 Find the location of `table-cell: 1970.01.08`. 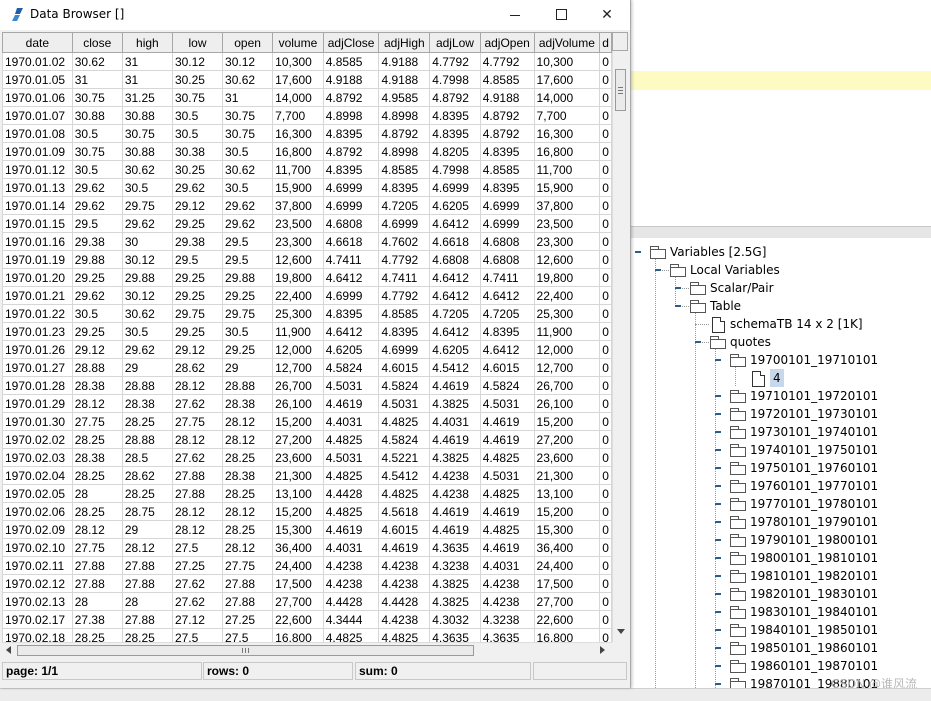

table-cell: 1970.01.08 is located at coordinates (37, 133).